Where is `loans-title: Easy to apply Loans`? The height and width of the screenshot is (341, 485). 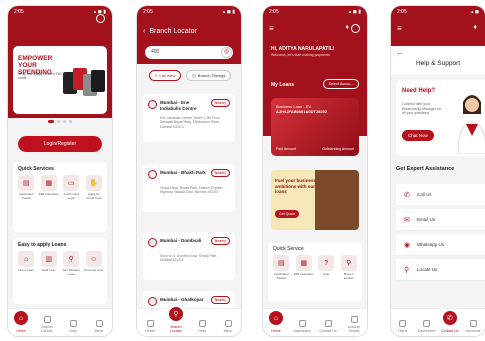 loans-title: Easy to apply Loans is located at coordinates (42, 245).